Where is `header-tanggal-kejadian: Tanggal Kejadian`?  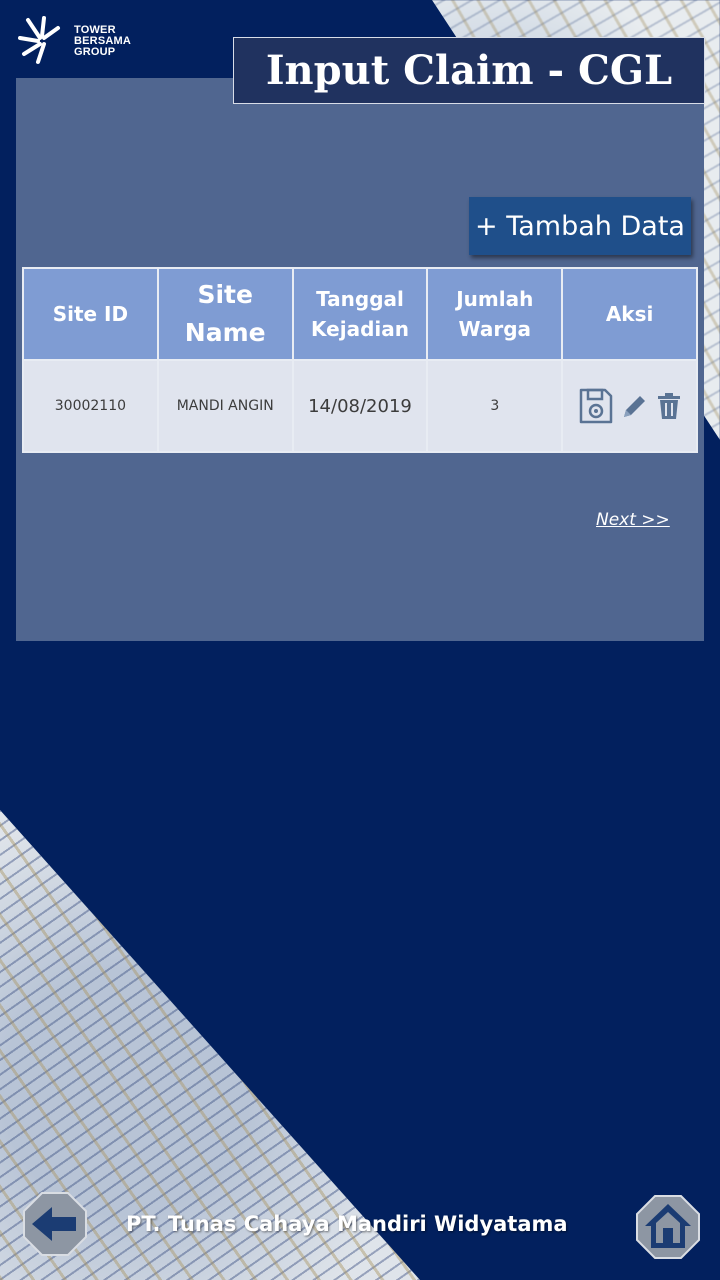
header-tanggal-kejadian: Tanggal Kejadian is located at coordinates (360, 314).